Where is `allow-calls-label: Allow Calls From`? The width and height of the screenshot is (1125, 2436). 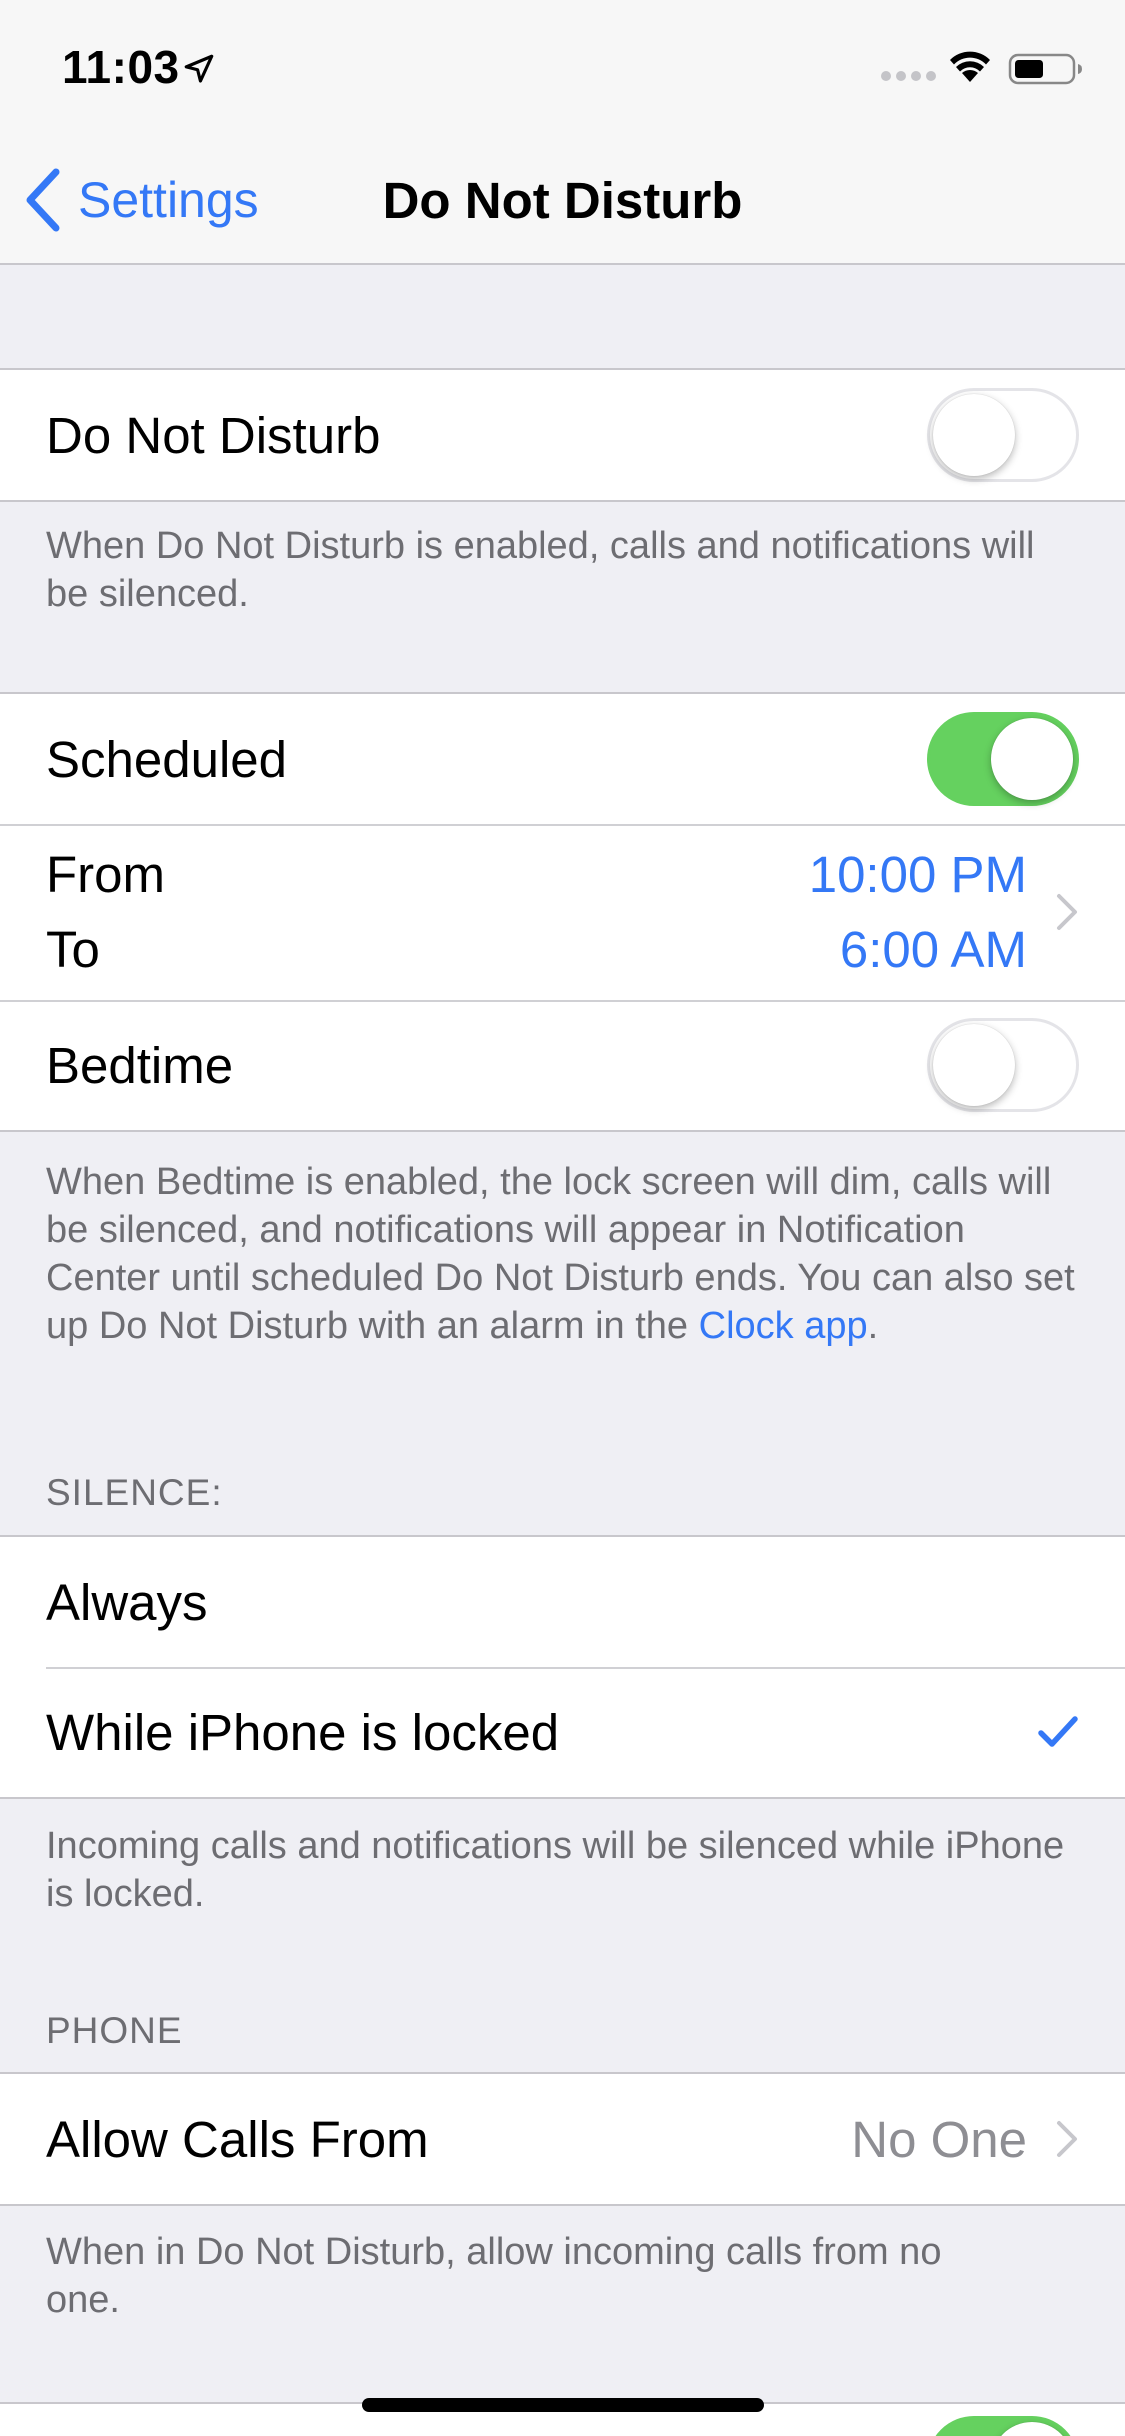
allow-calls-label: Allow Calls From is located at coordinates (237, 2139).